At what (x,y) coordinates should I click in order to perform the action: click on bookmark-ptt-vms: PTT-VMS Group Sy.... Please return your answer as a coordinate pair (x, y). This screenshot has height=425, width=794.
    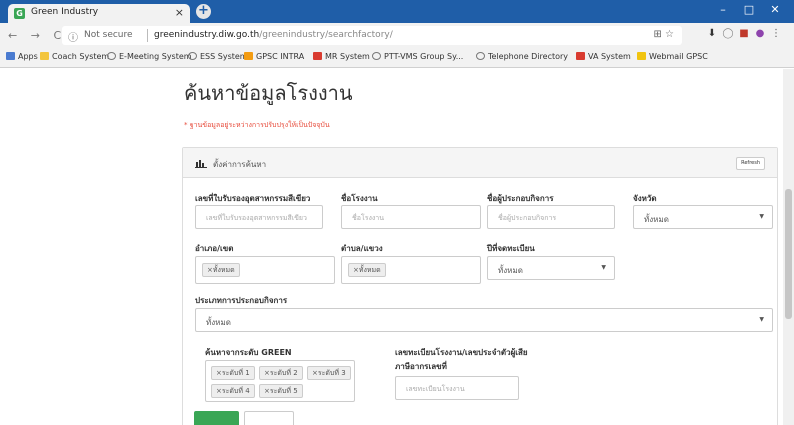
    Looking at the image, I should click on (417, 56).